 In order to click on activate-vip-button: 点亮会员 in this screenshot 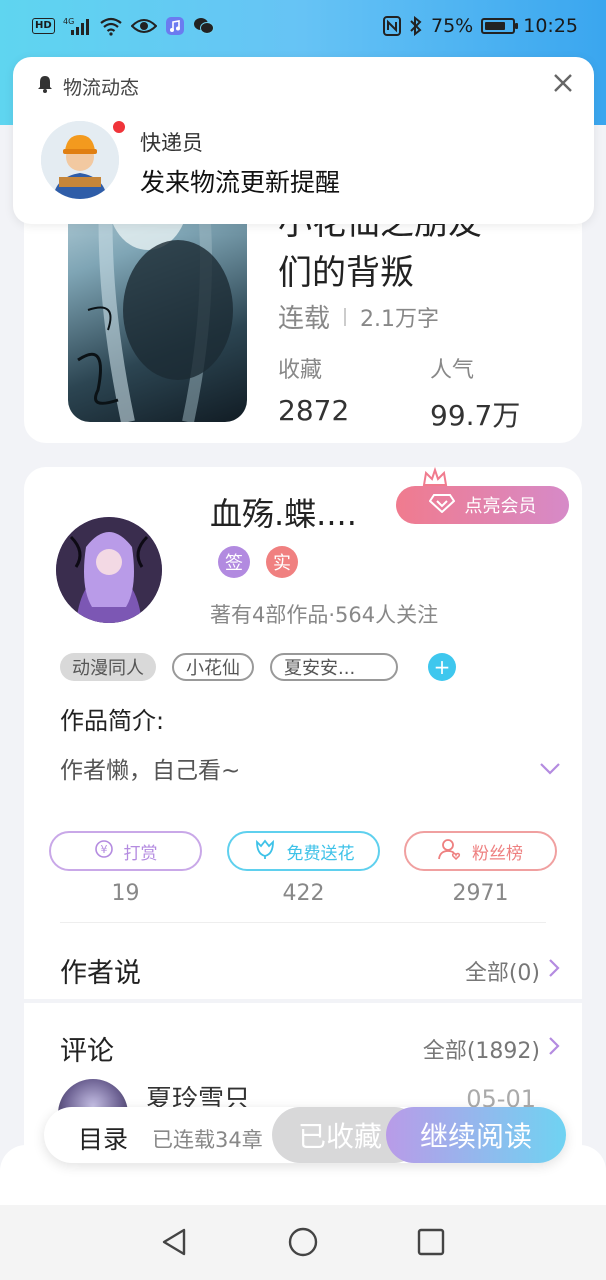, I will do `click(482, 505)`.